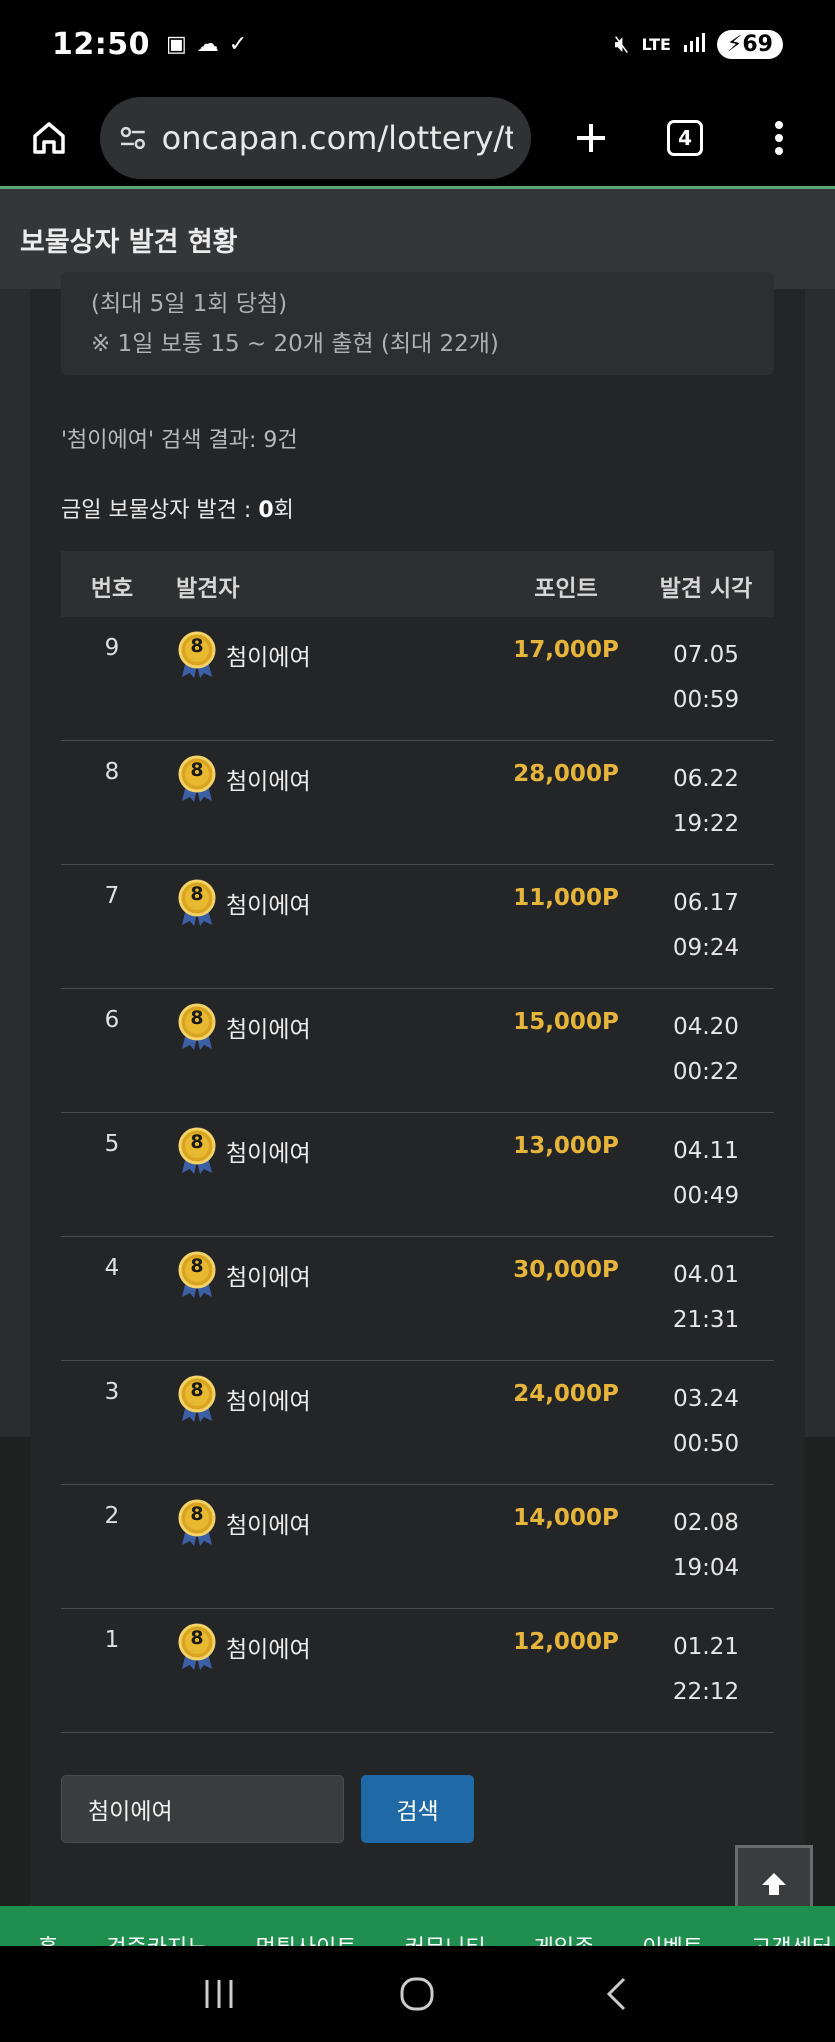 Image resolution: width=835 pixels, height=2042 pixels. I want to click on site-nav-item: 검증카지노, so click(156, 1938).